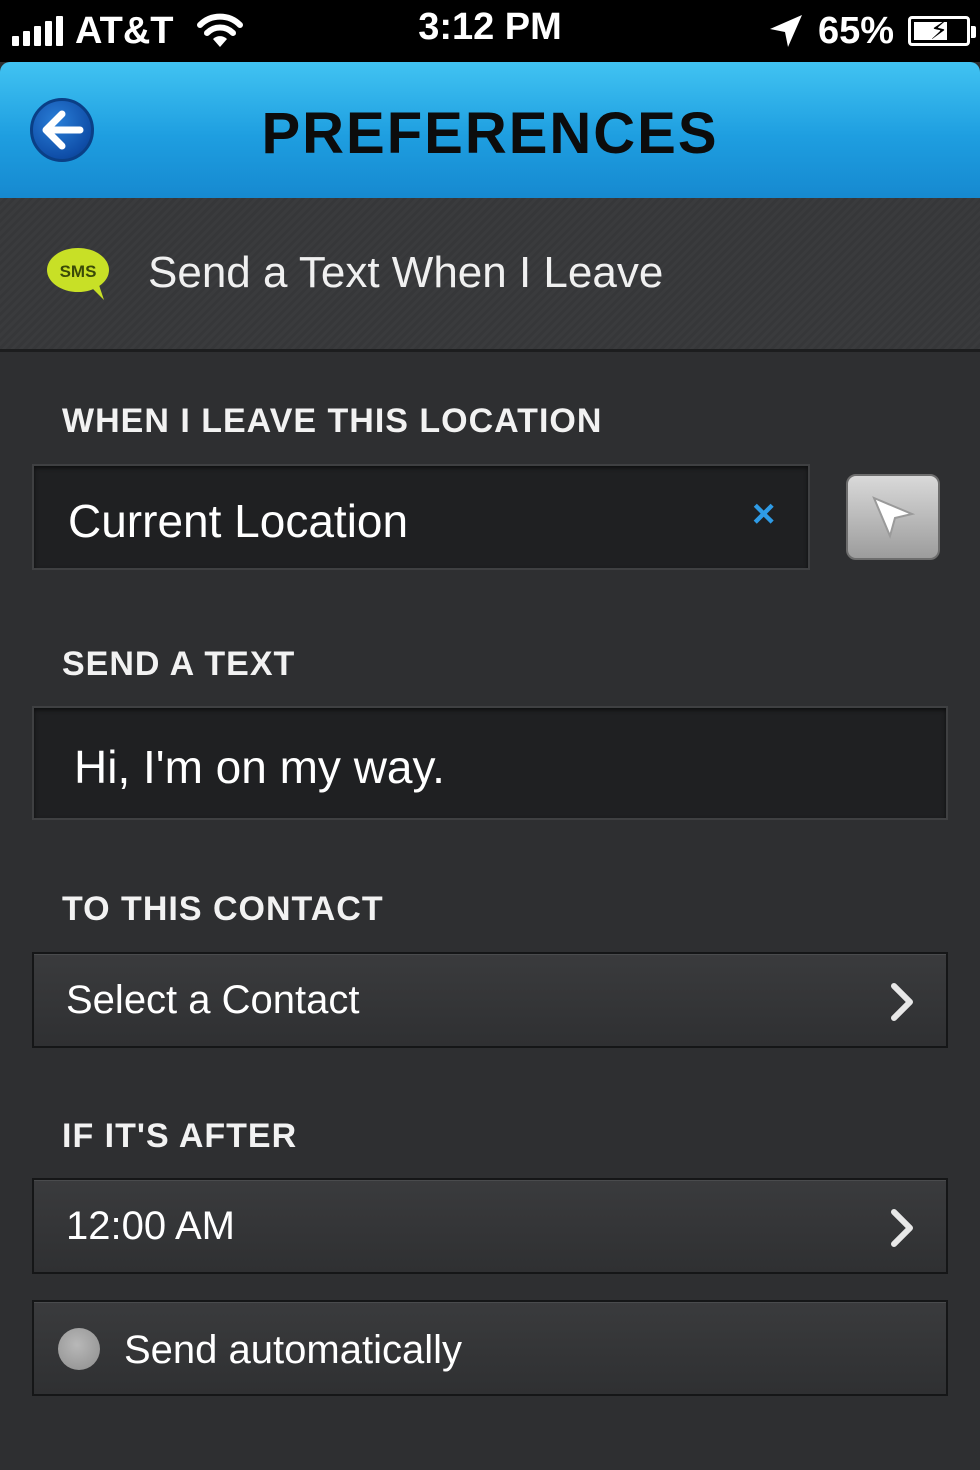 The height and width of the screenshot is (1470, 980). I want to click on location-label: WHEN I LEAVE THIS LOCATION, so click(332, 421).